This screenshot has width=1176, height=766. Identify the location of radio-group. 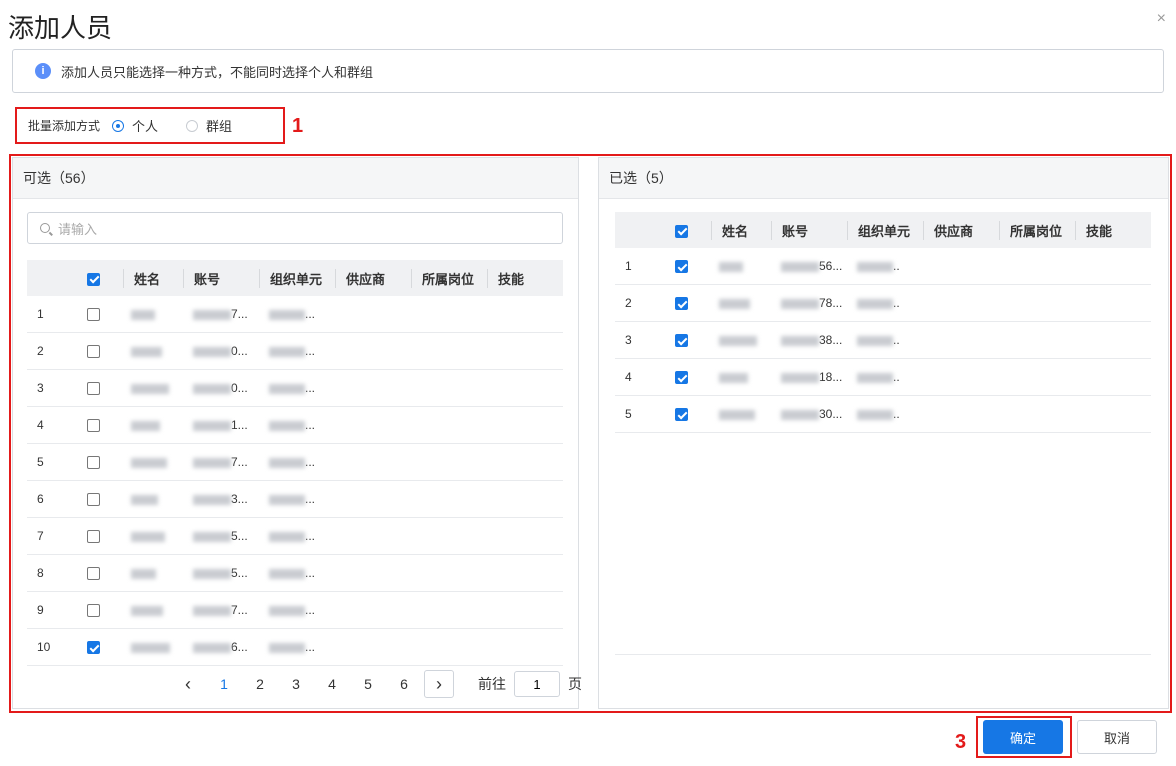
(192, 125).